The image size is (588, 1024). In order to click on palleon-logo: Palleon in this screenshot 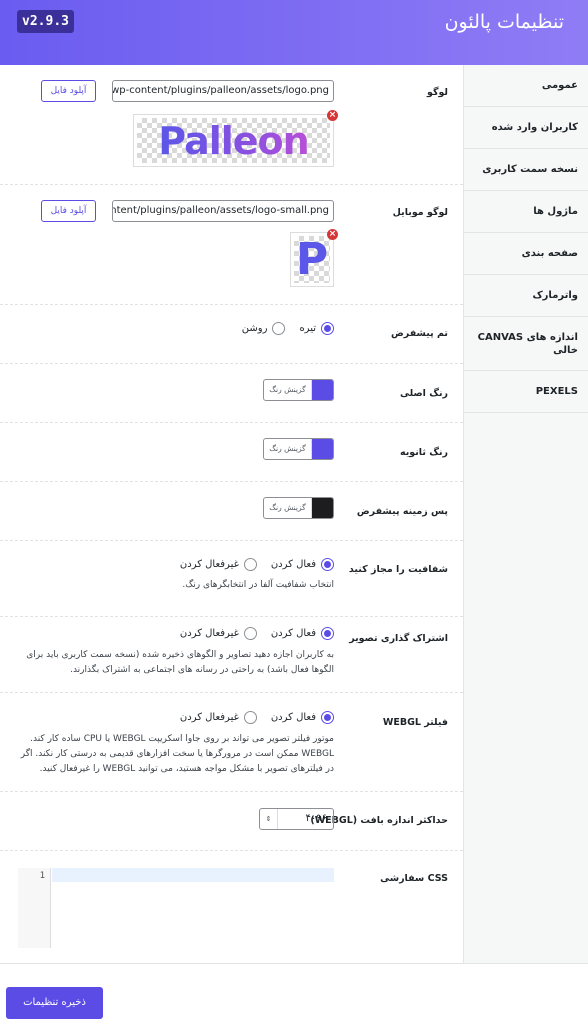, I will do `click(233, 140)`.